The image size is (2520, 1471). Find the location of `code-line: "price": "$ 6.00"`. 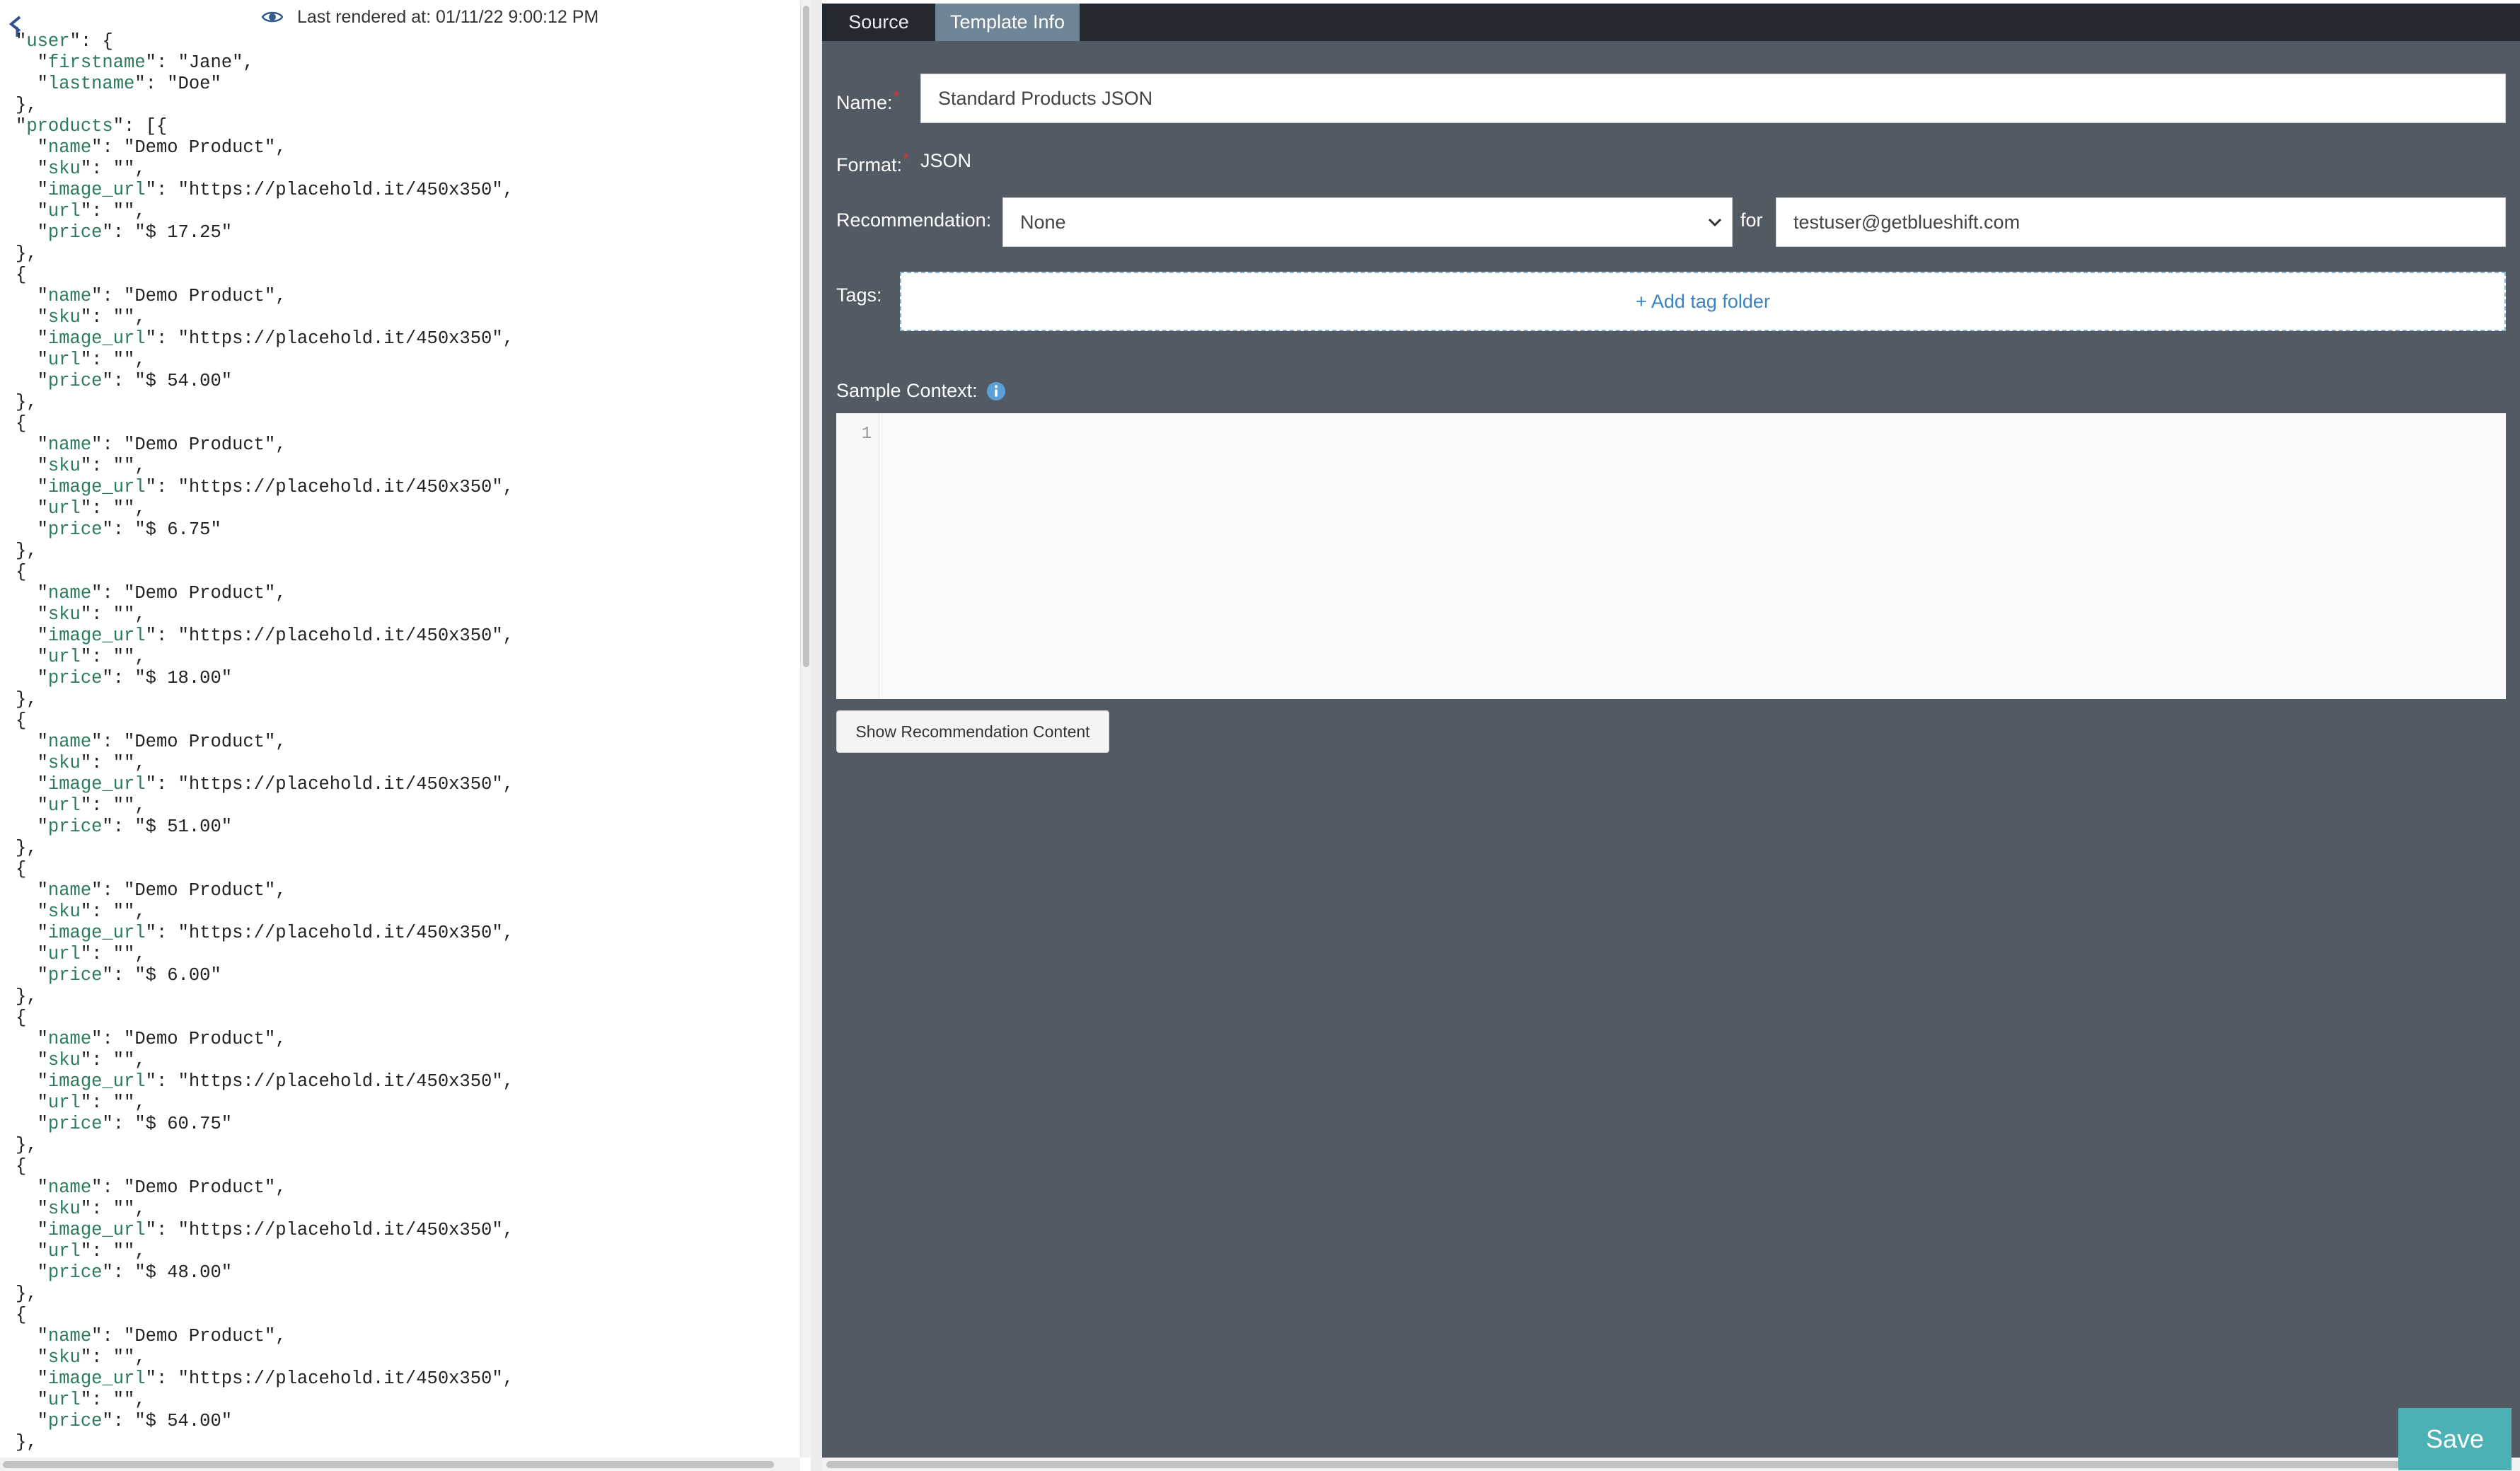

code-line: "price": "$ 6.00" is located at coordinates (129, 975).